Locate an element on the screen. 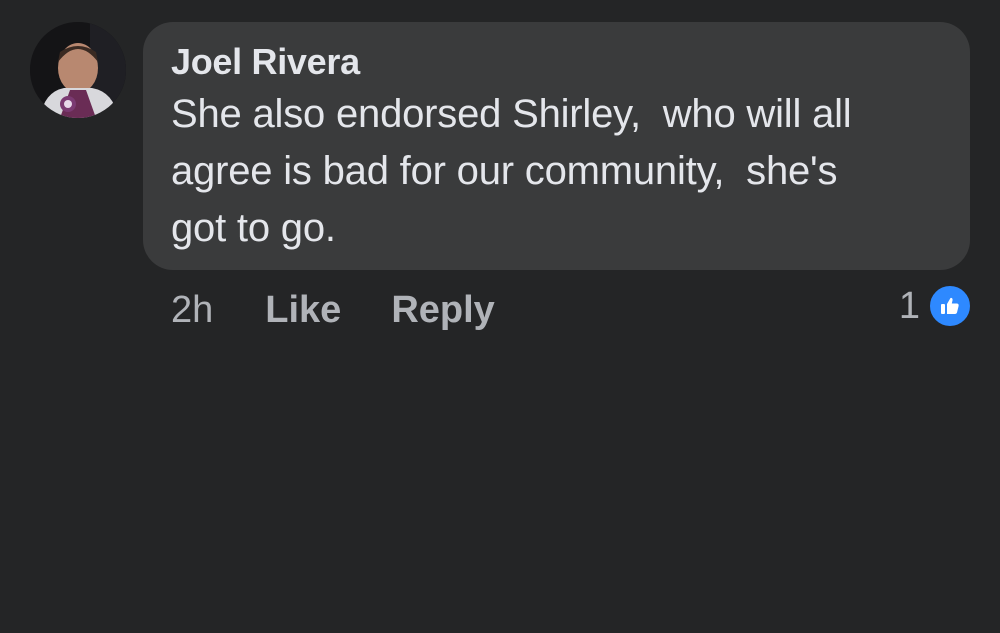 Image resolution: width=1000 pixels, height=633 pixels. author-name: Joel Rivera is located at coordinates (556, 62).